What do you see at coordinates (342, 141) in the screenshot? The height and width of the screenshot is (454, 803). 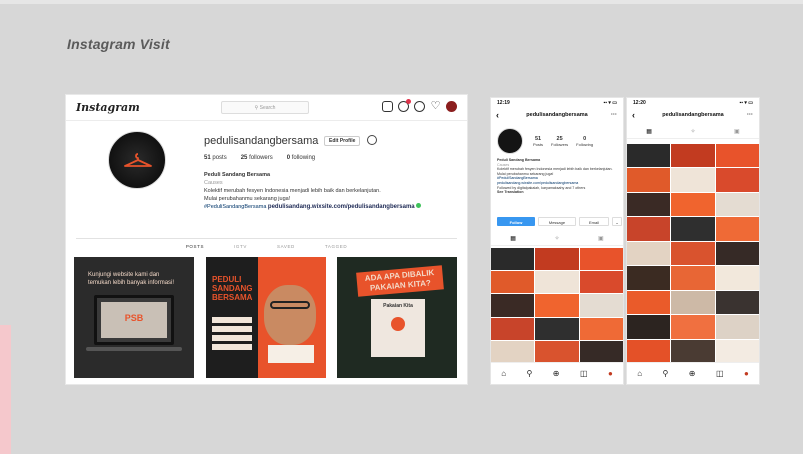 I see `edit-profile-button: Edit Profile` at bounding box center [342, 141].